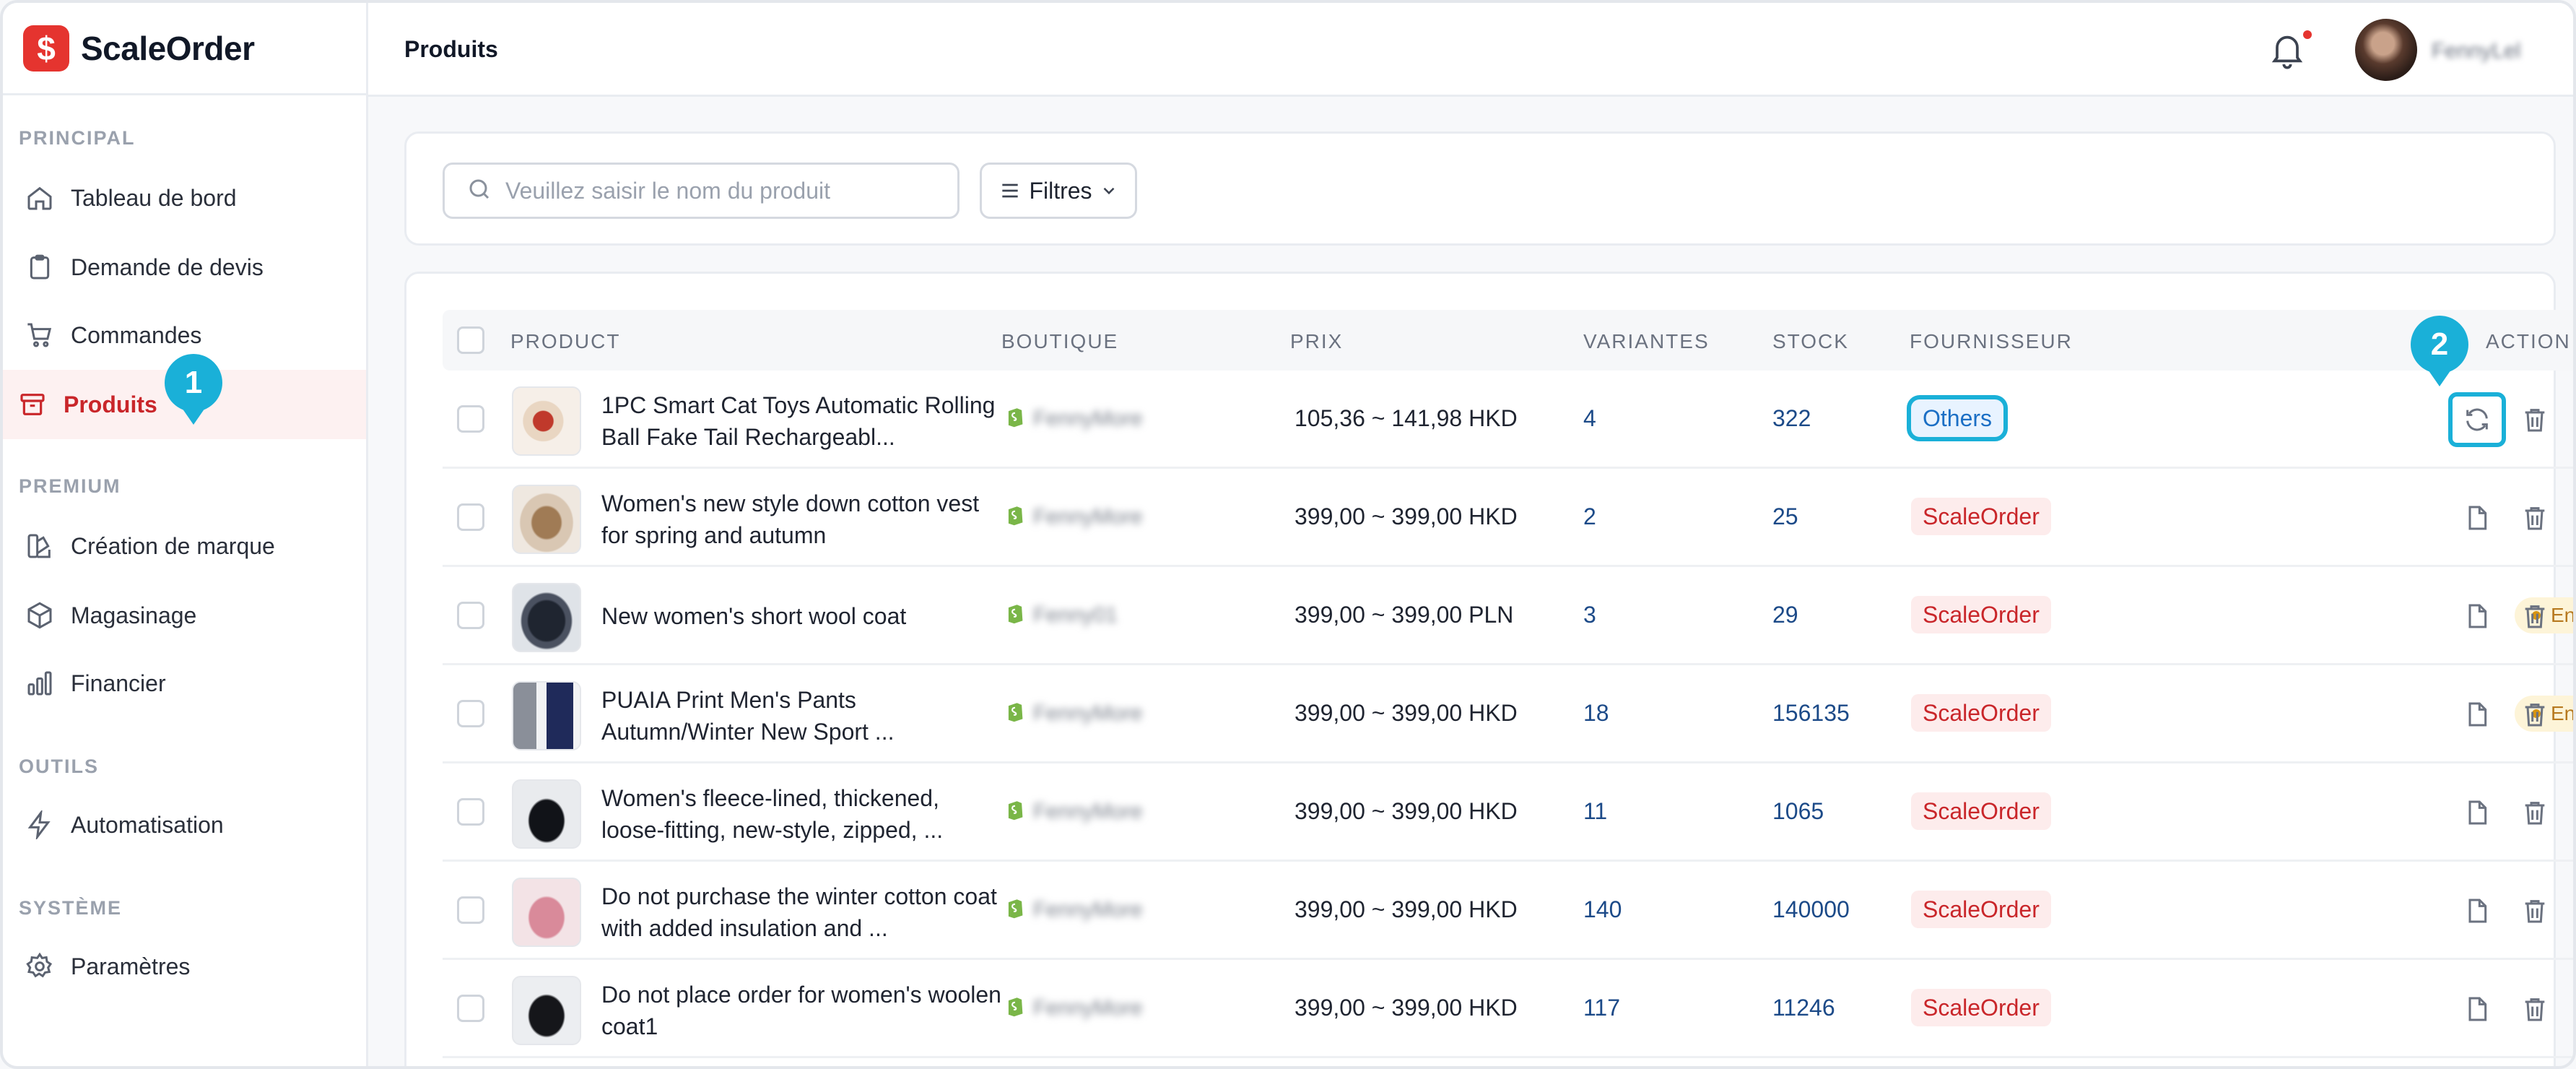 This screenshot has width=2576, height=1069. Describe the element at coordinates (803, 616) in the screenshot. I see `product-name: New women's short wool coat` at that location.